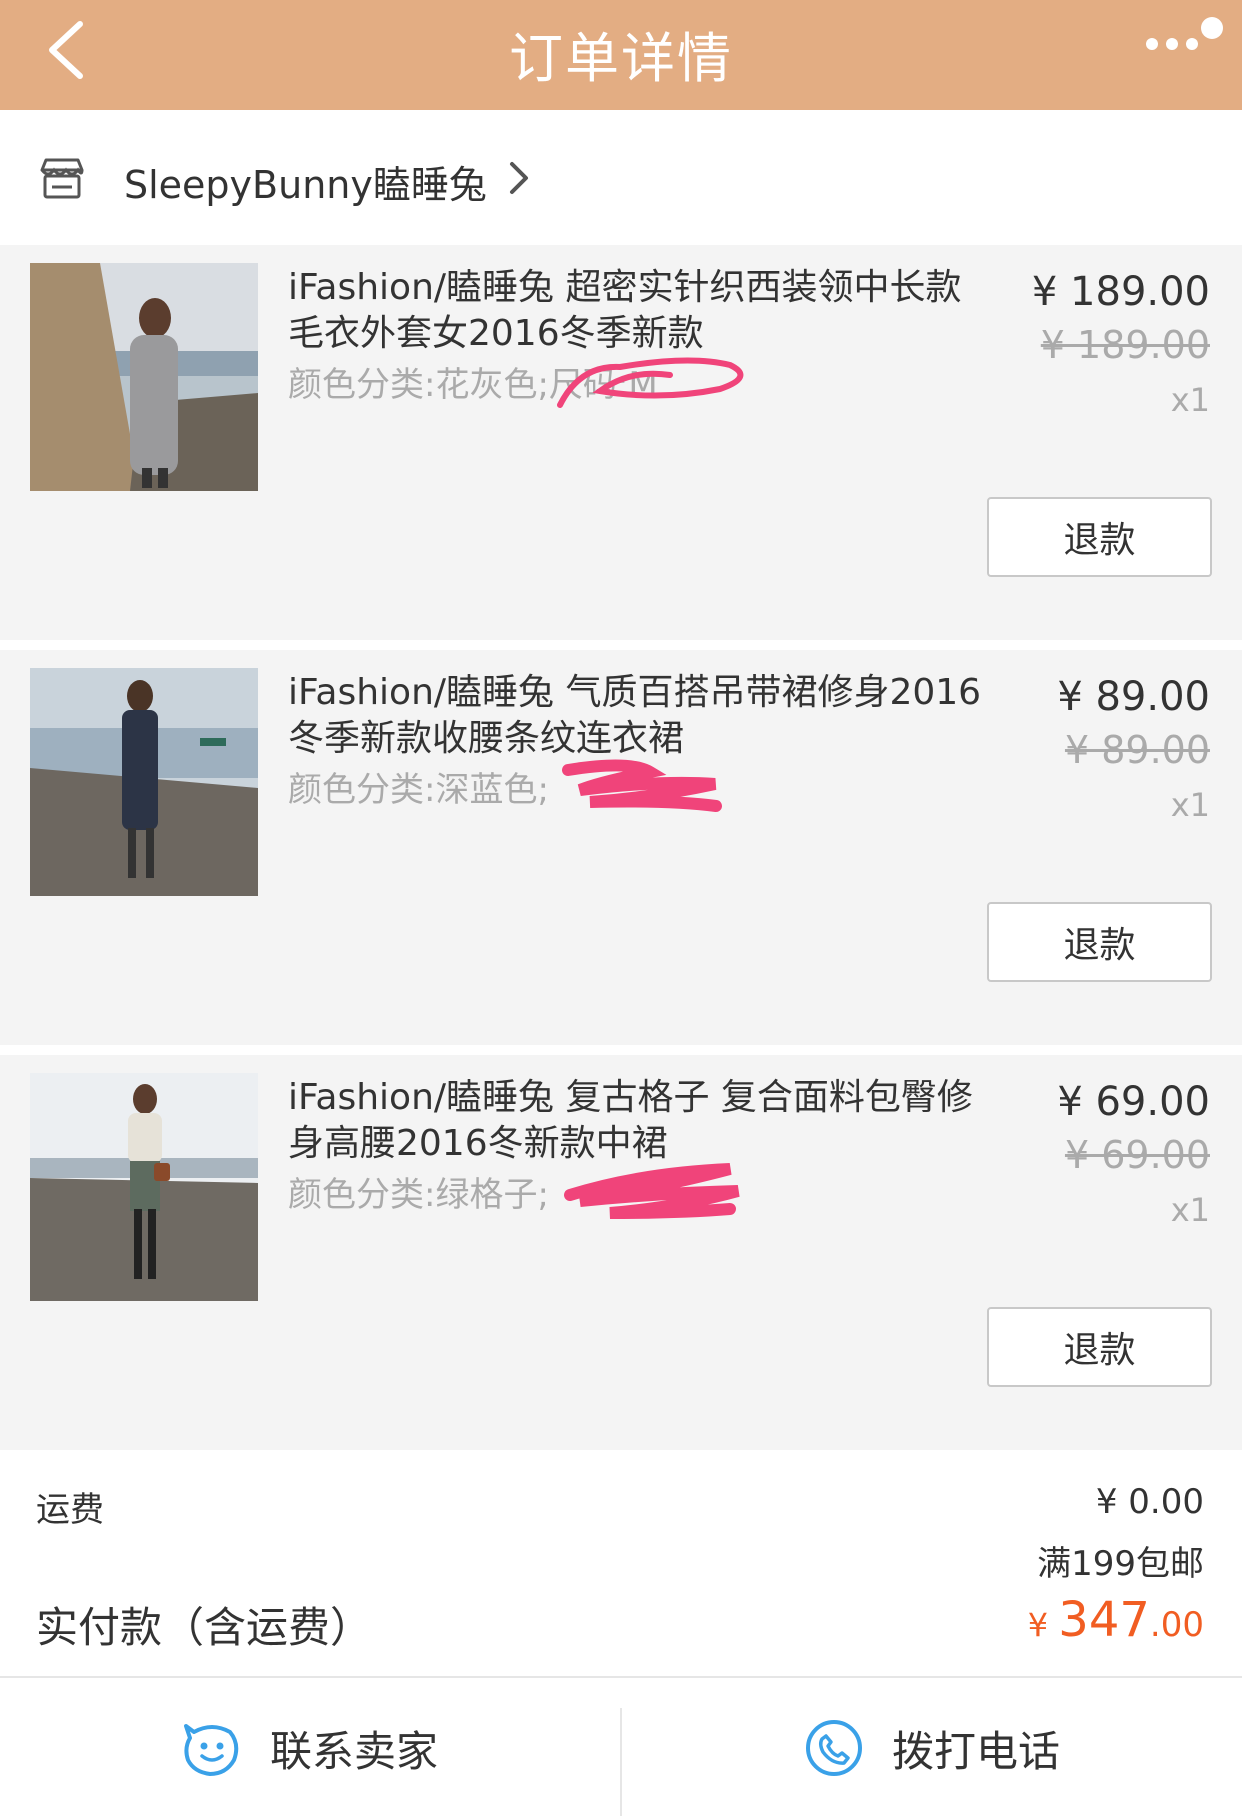 This screenshot has width=1242, height=1816. I want to click on contact-seller-button: 联系卖家, so click(310, 1747).